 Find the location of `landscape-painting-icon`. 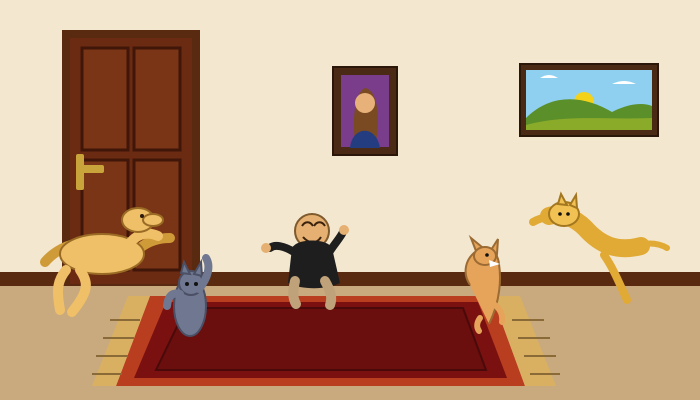

landscape-painting-icon is located at coordinates (589, 100).